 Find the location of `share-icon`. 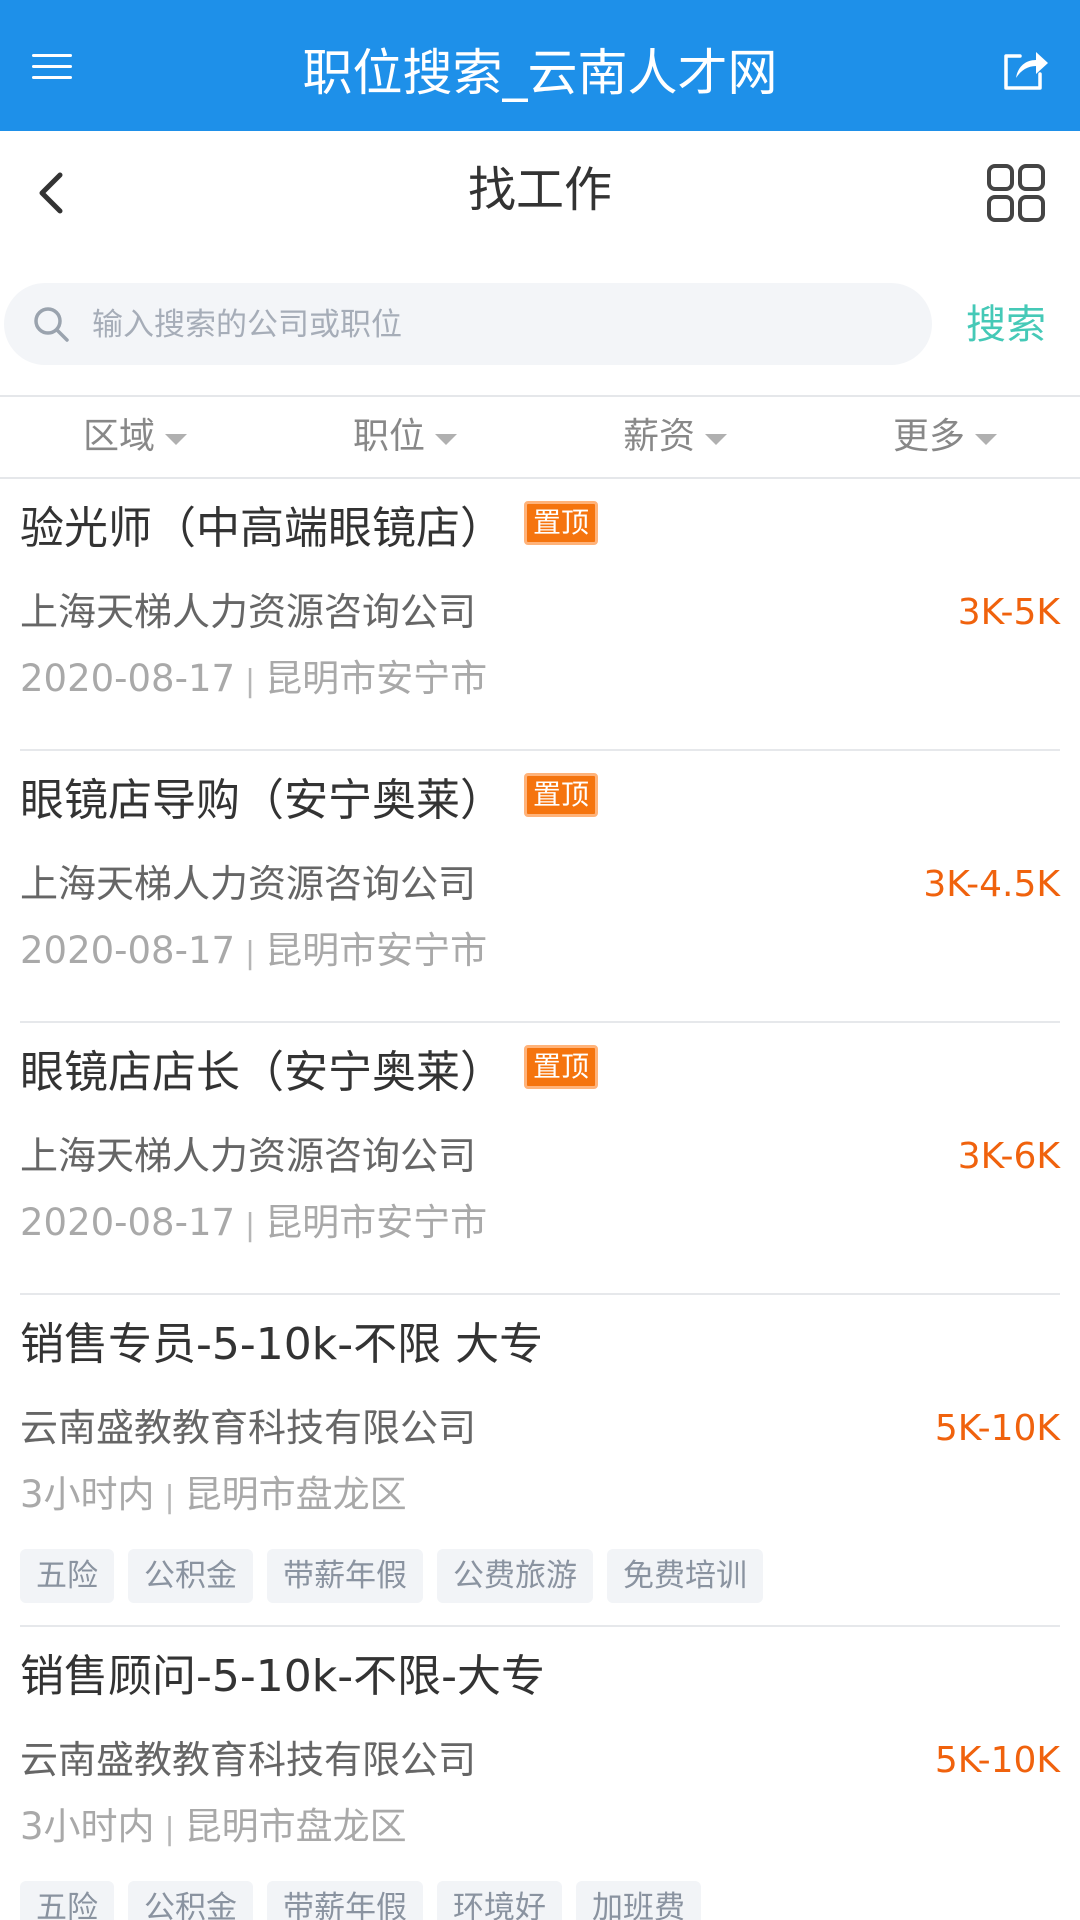

share-icon is located at coordinates (1025, 69).